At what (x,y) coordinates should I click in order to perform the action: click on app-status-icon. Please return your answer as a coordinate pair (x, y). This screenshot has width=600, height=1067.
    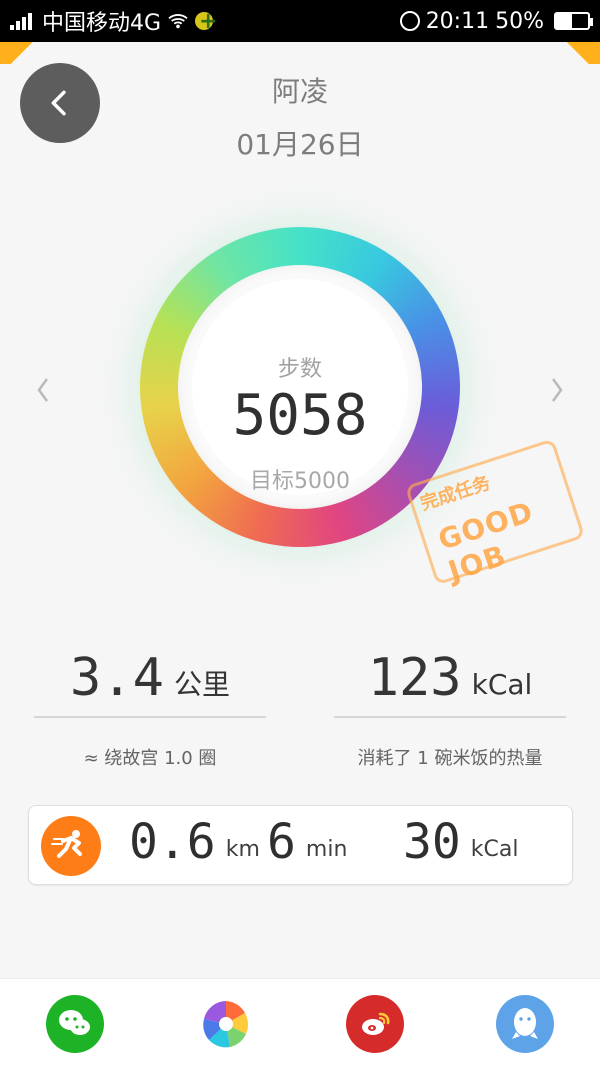
    Looking at the image, I should click on (206, 21).